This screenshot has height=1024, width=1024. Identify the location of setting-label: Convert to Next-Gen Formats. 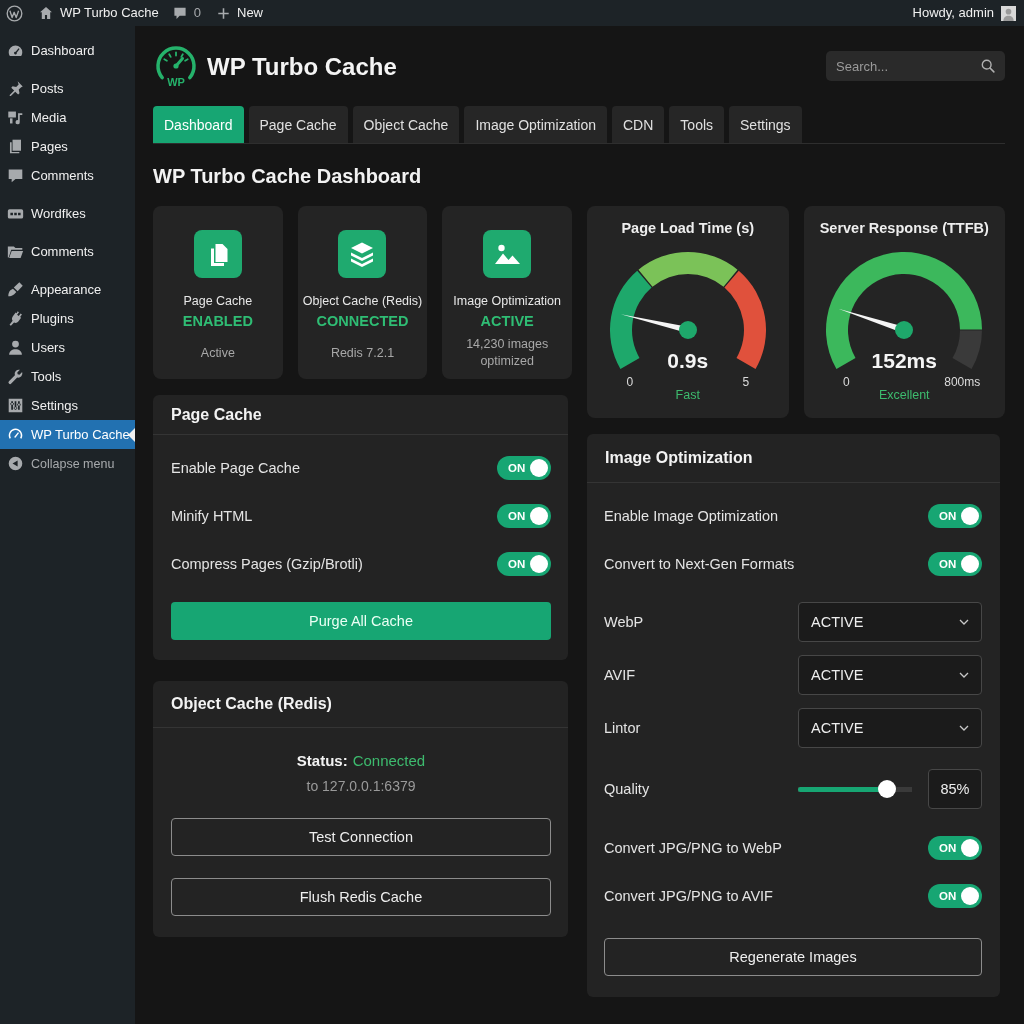
(699, 564).